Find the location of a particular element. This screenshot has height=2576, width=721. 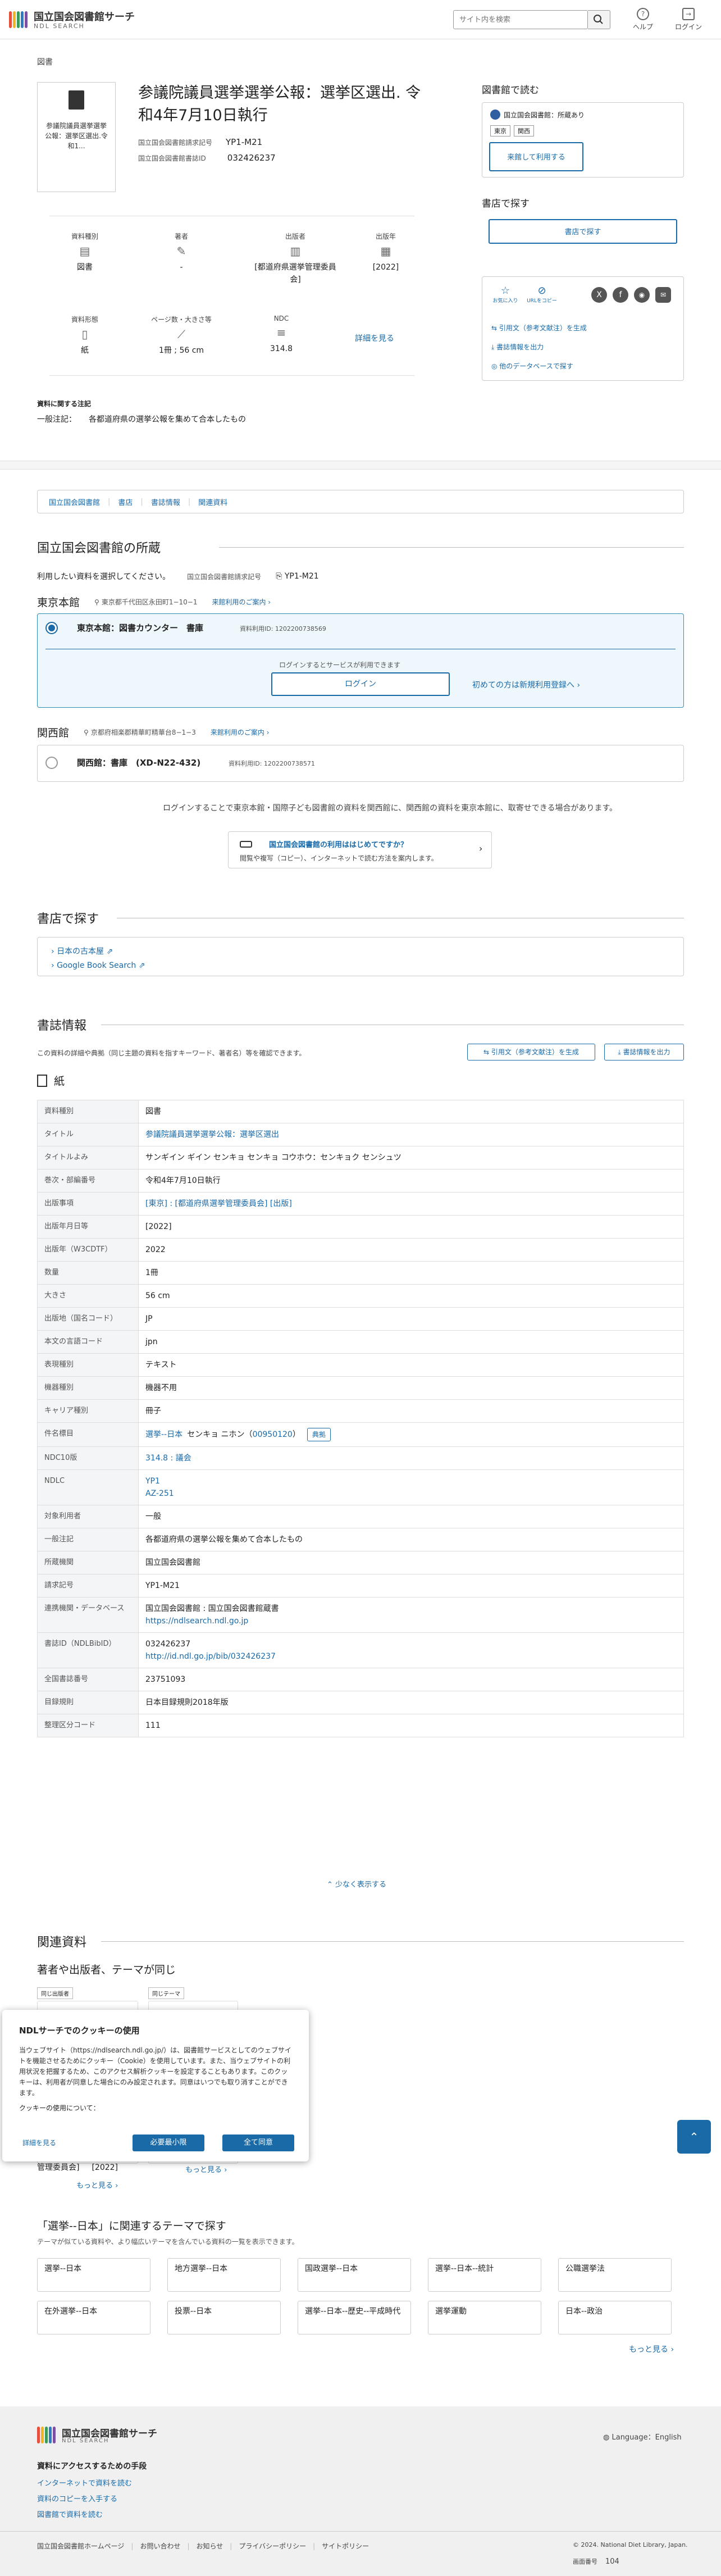

footer-logo-icon is located at coordinates (47, 2435).